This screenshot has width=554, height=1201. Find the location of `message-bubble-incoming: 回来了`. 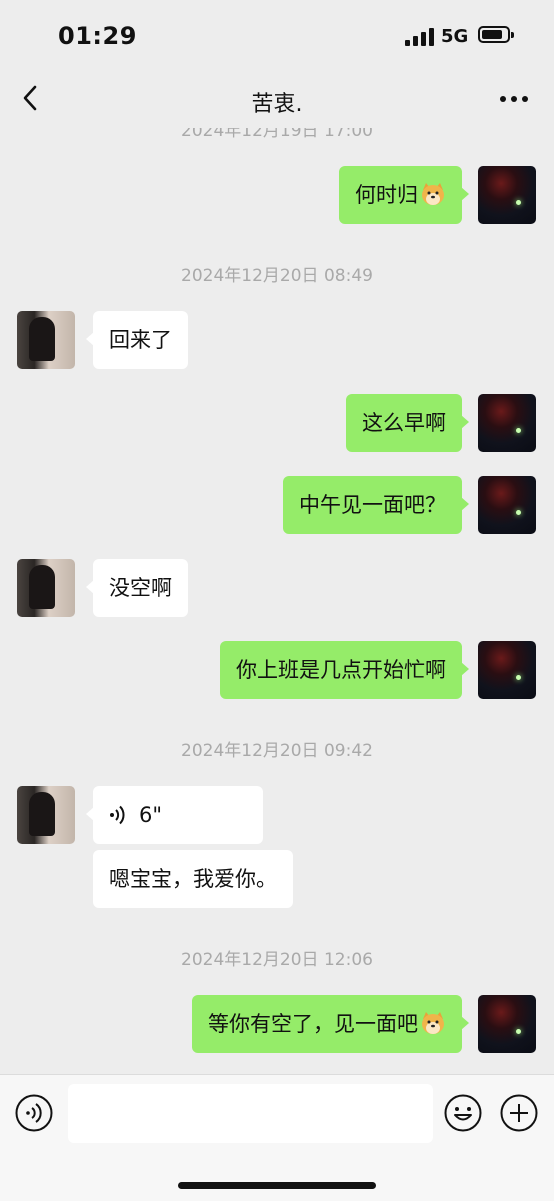

message-bubble-incoming: 回来了 is located at coordinates (137, 340).